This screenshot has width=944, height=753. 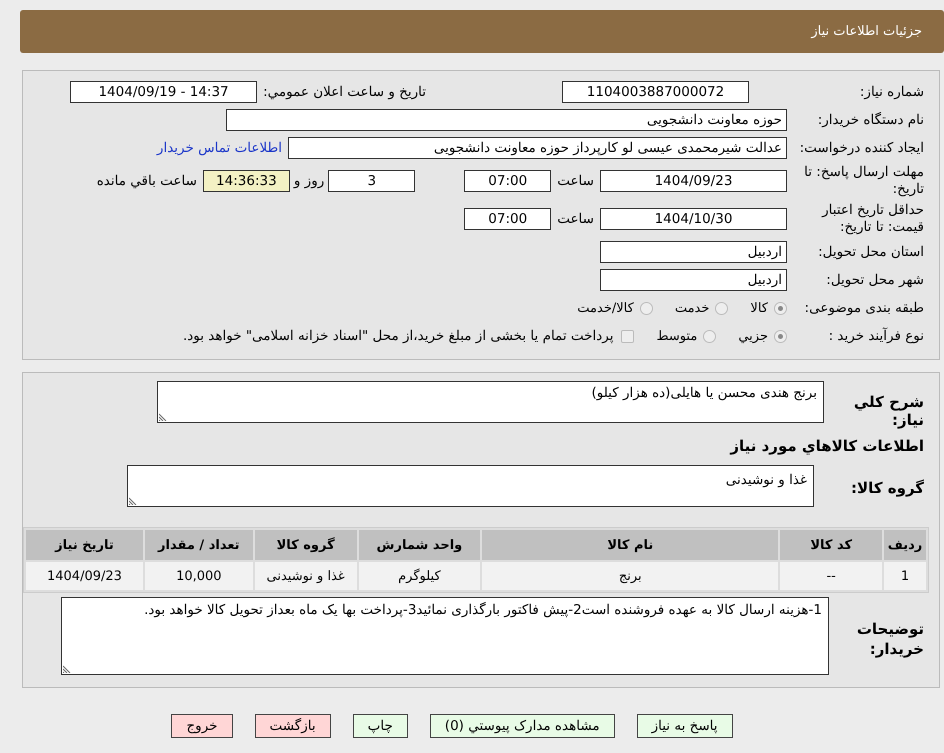 What do you see at coordinates (470, 486) in the screenshot?
I see `goods-group-field: غذا و نوشیدنی` at bounding box center [470, 486].